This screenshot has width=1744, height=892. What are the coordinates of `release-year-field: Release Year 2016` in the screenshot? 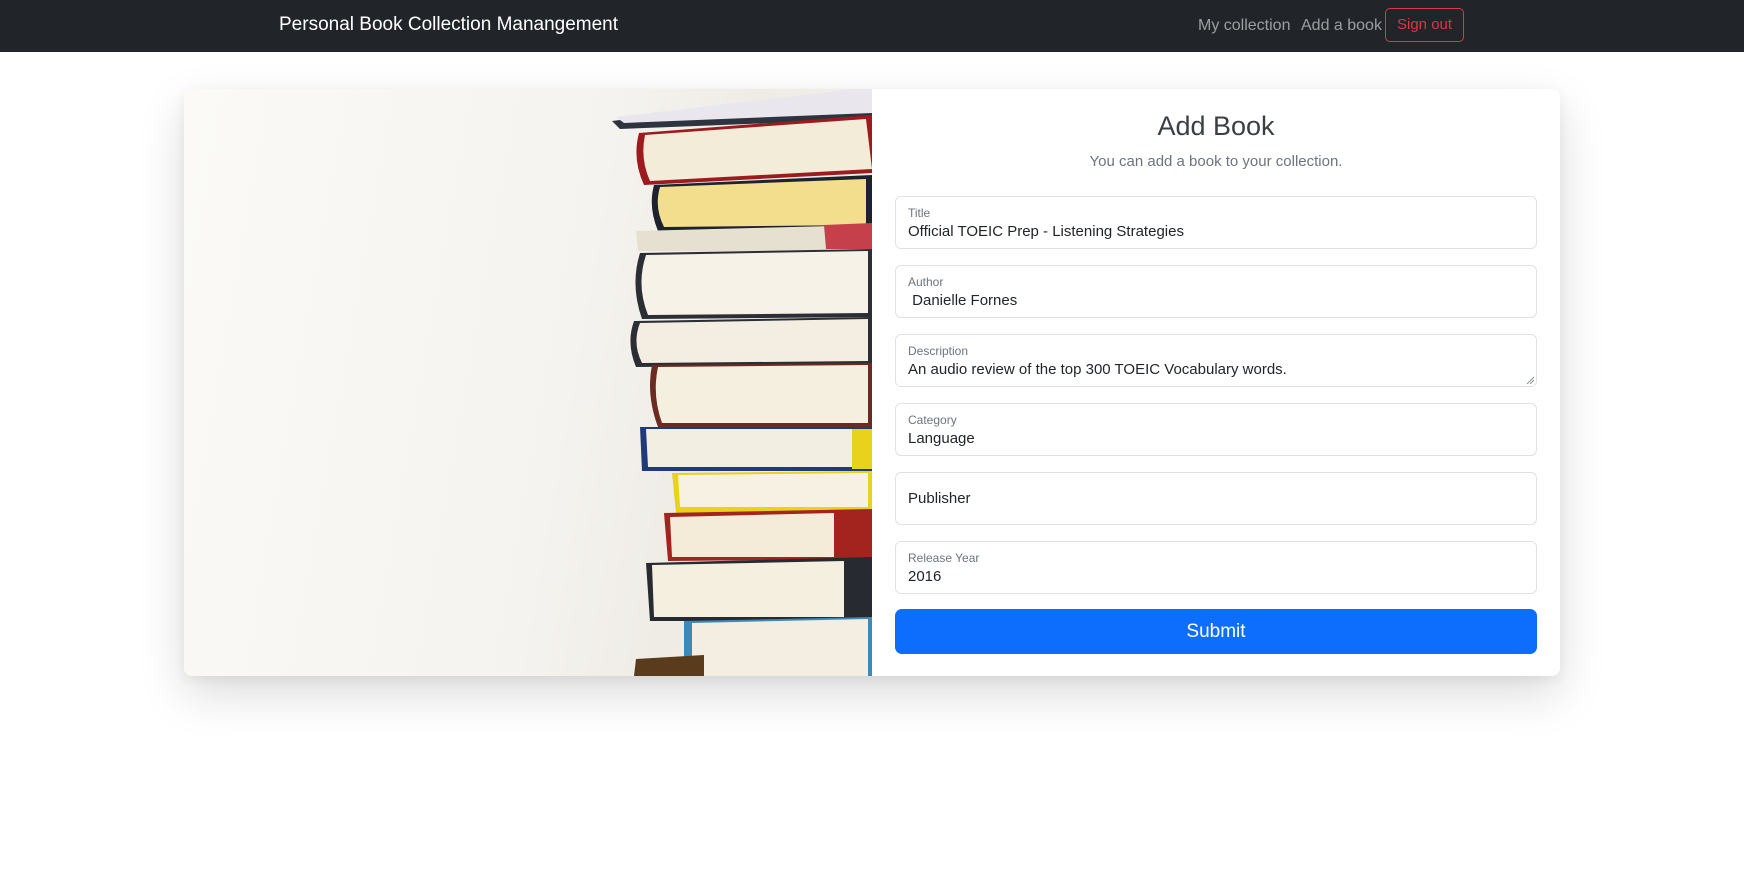 It's located at (1216, 567).